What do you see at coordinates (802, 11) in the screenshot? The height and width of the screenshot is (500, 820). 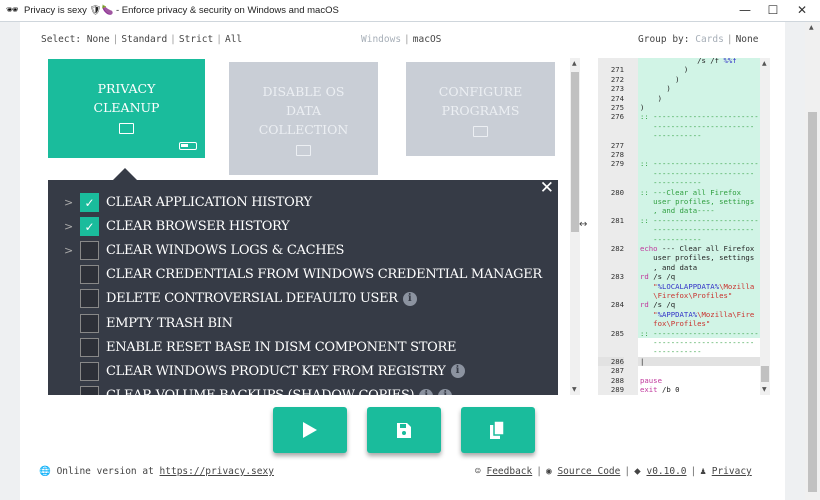 I see `close-window-button: ✕` at bounding box center [802, 11].